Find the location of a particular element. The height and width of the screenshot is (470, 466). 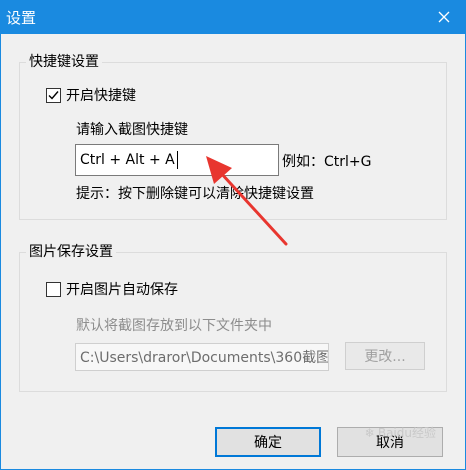

checkmark-icon is located at coordinates (53, 95).